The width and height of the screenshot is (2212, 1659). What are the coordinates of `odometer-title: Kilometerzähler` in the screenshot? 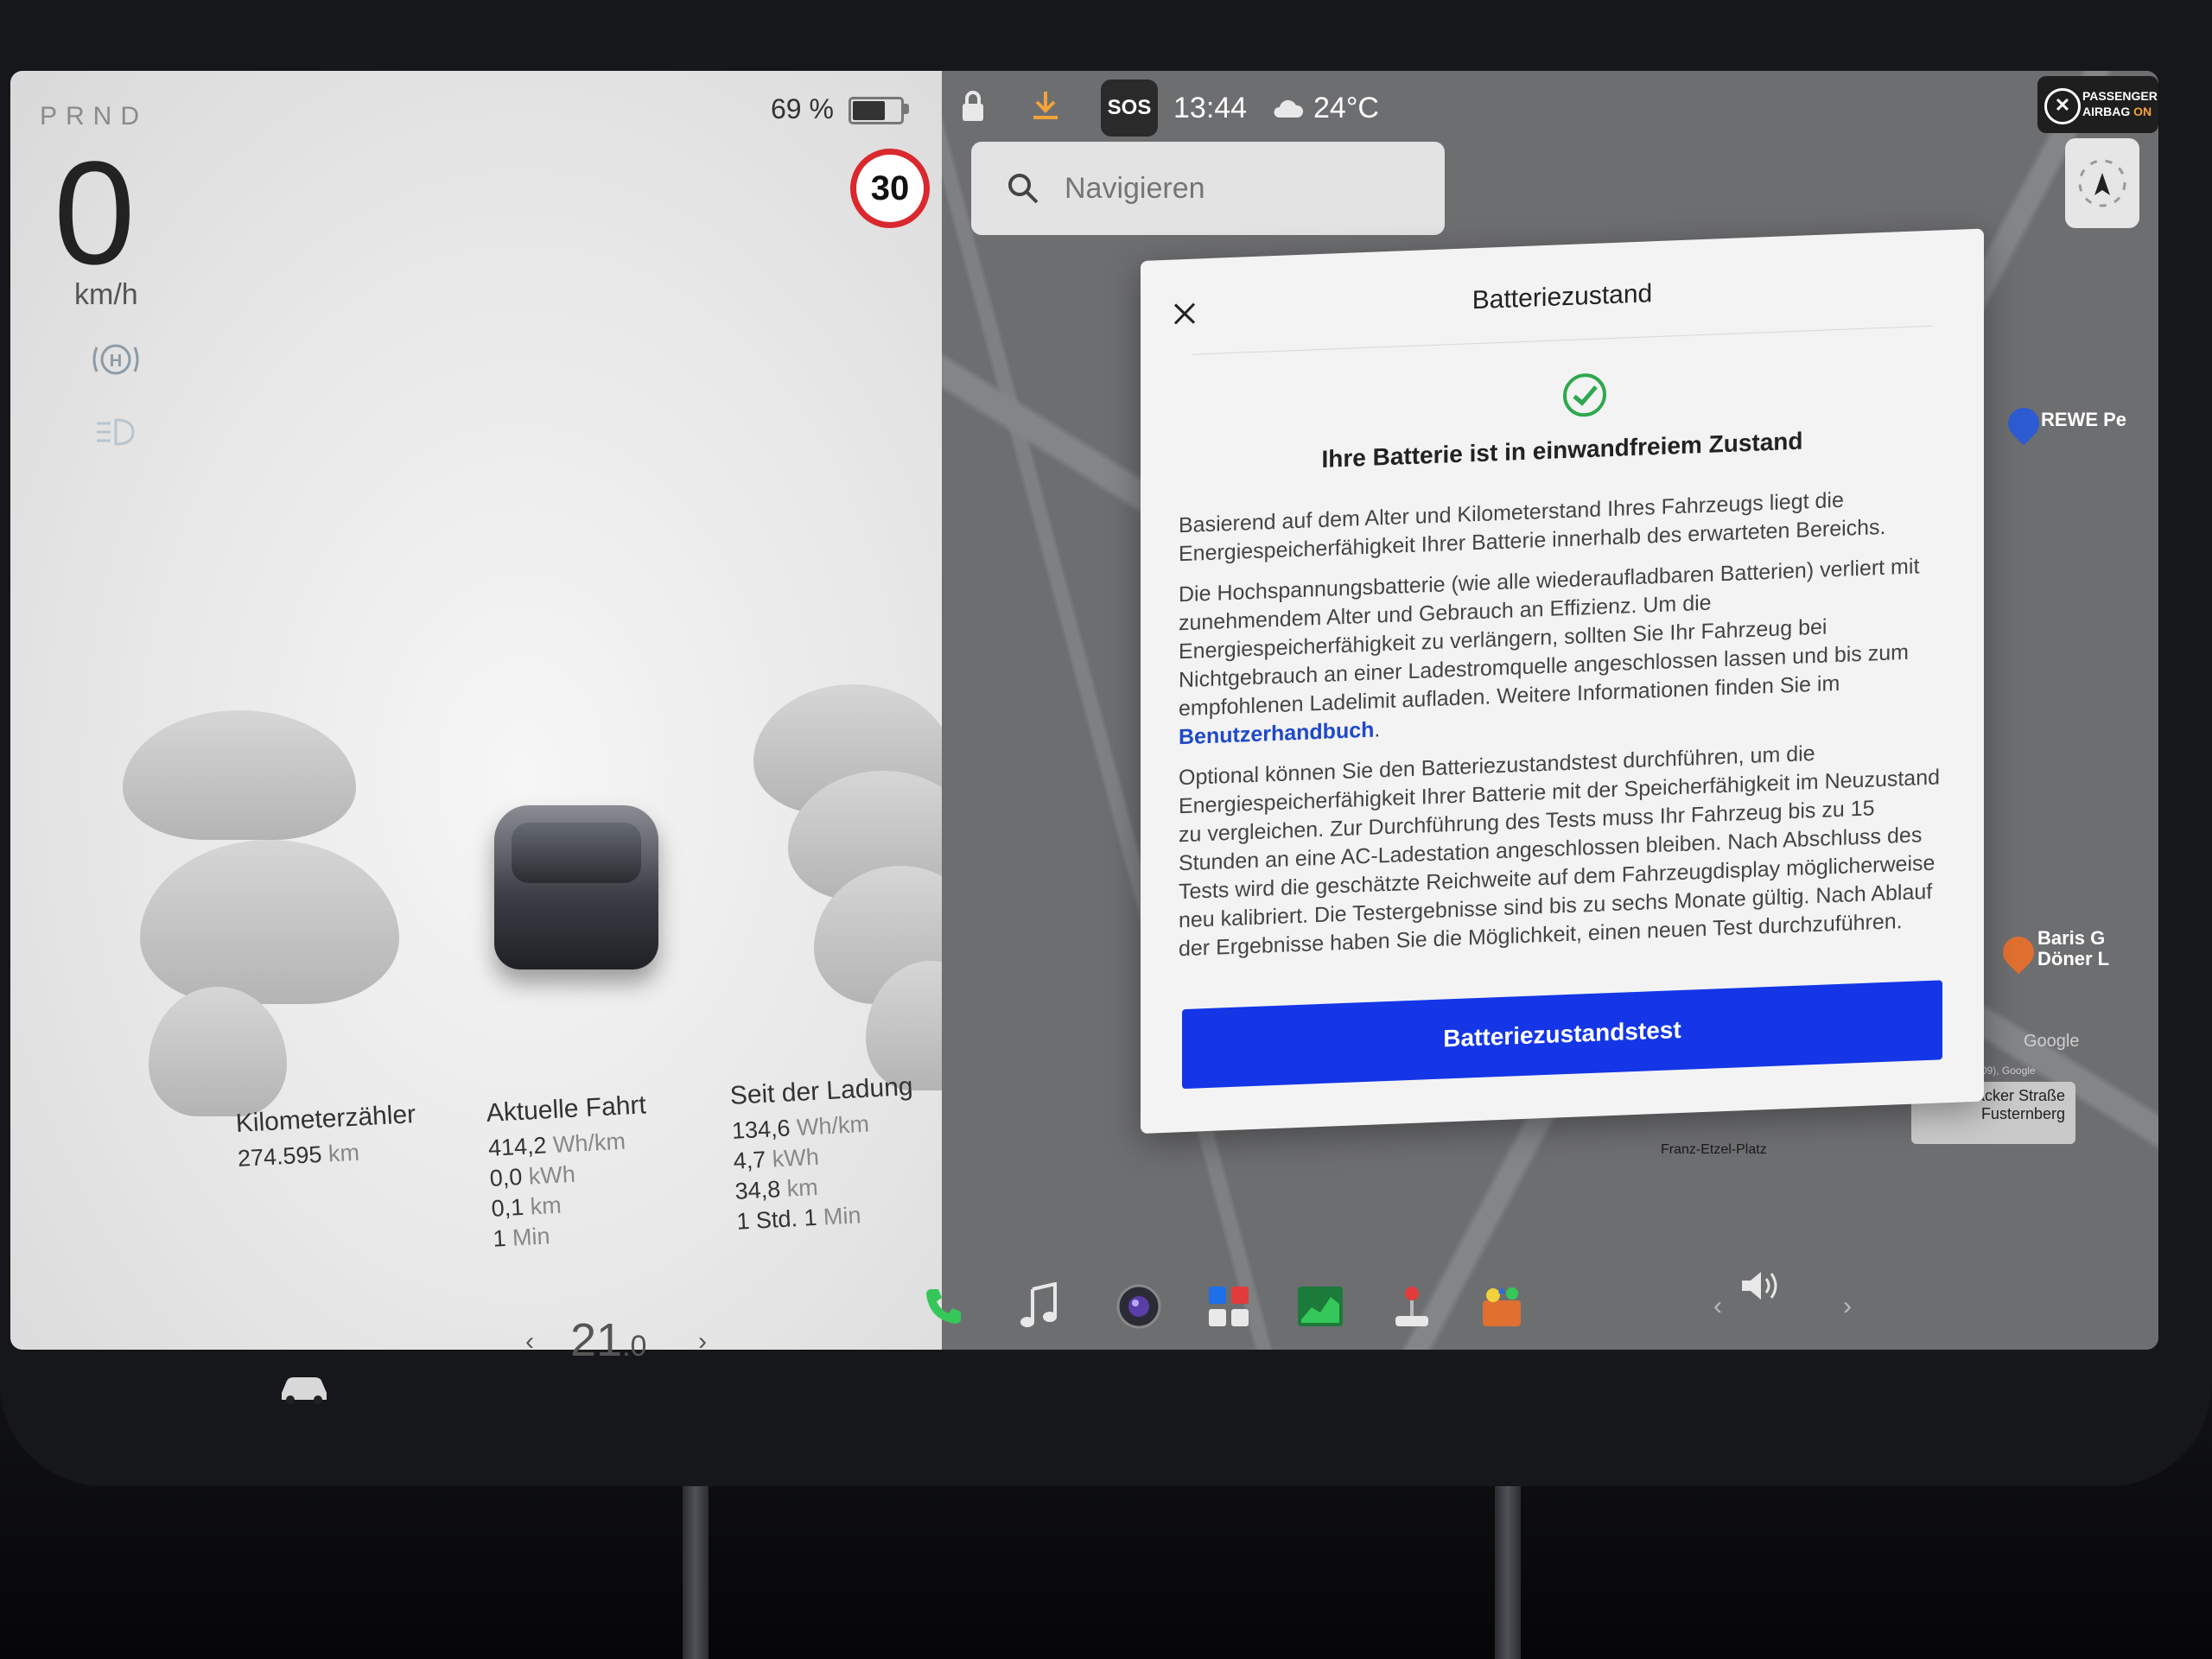 It's located at (325, 1119).